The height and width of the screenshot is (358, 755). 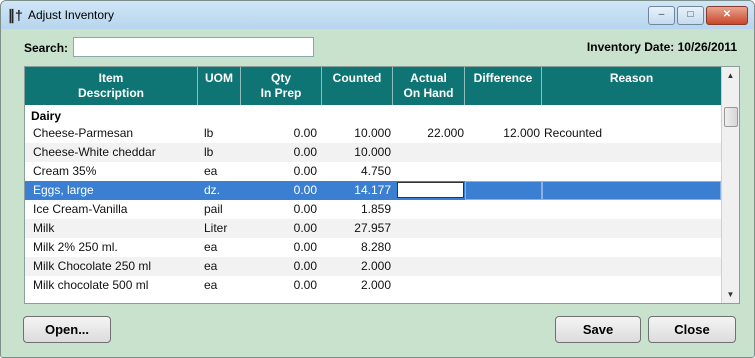 What do you see at coordinates (222, 228) in the screenshot?
I see `cell-uom: Liter` at bounding box center [222, 228].